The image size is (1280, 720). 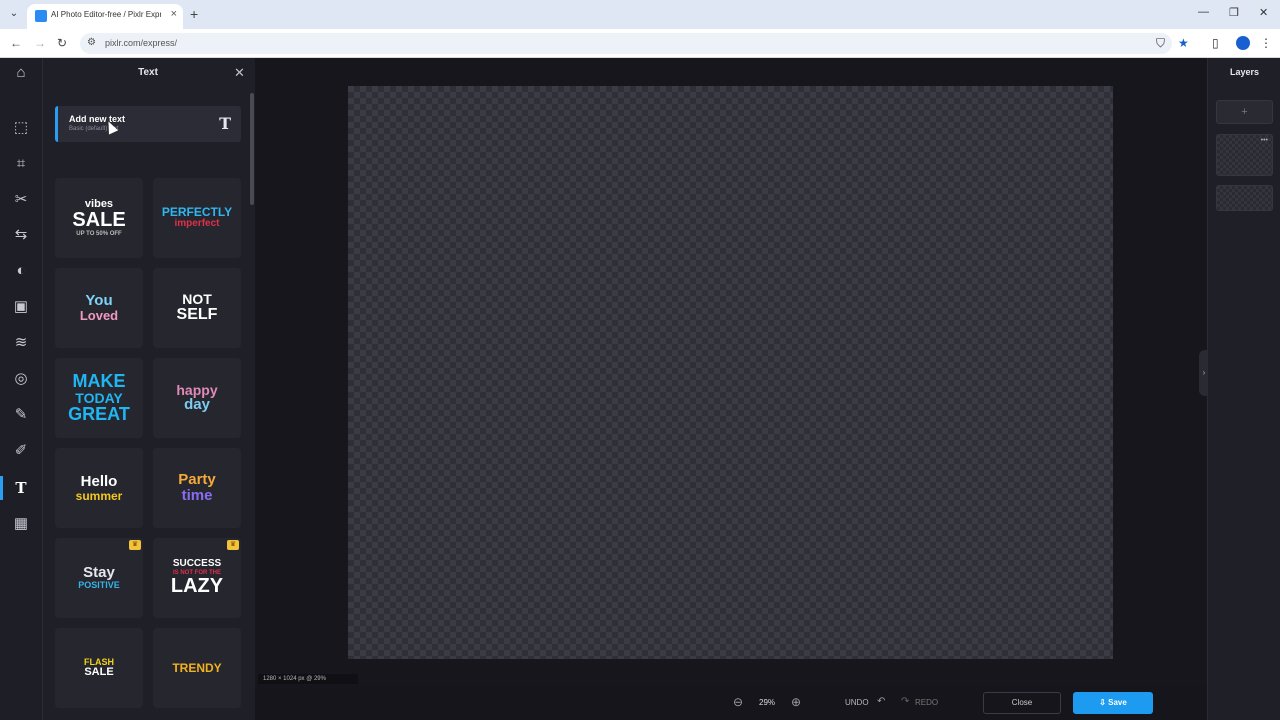 I want to click on text-template-tile: TRENDY, so click(x=197, y=668).